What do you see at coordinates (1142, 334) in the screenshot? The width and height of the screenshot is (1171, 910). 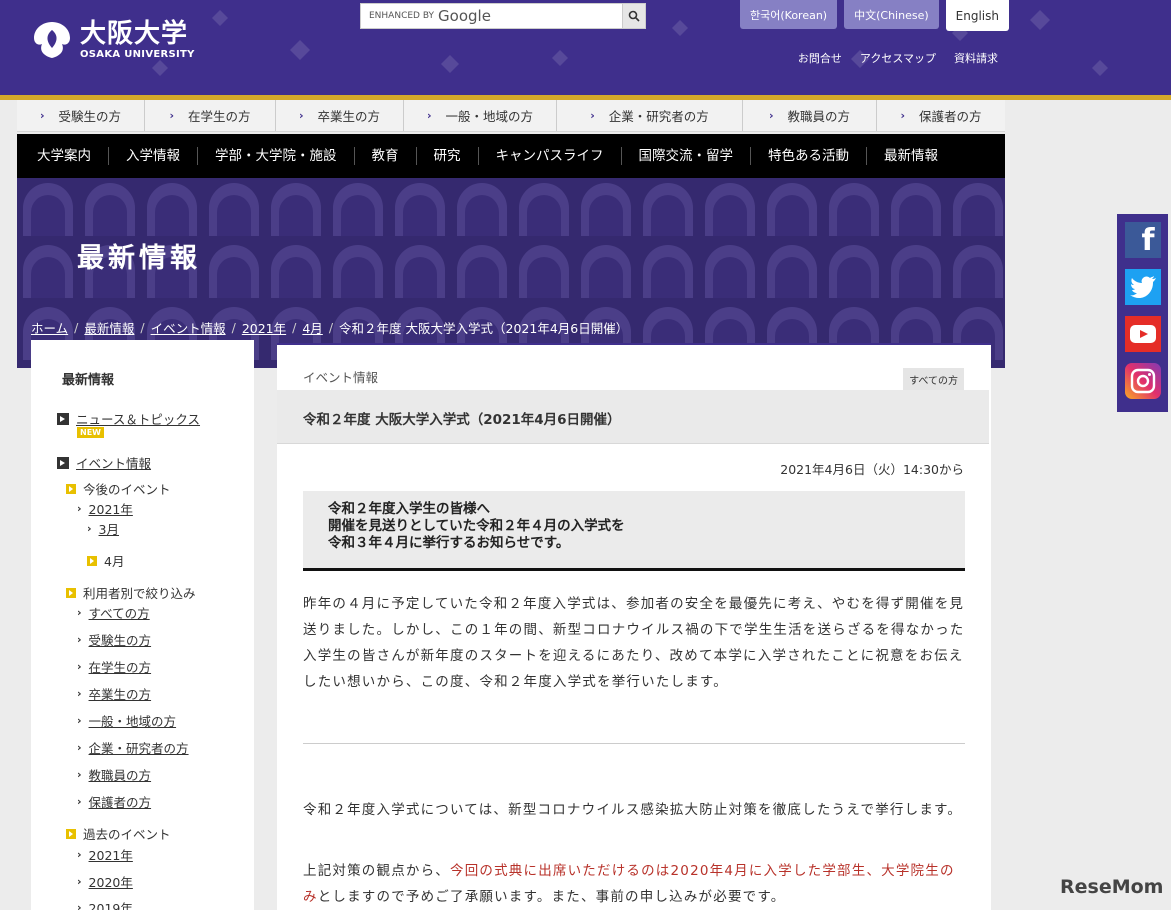 I see `youtube-button` at bounding box center [1142, 334].